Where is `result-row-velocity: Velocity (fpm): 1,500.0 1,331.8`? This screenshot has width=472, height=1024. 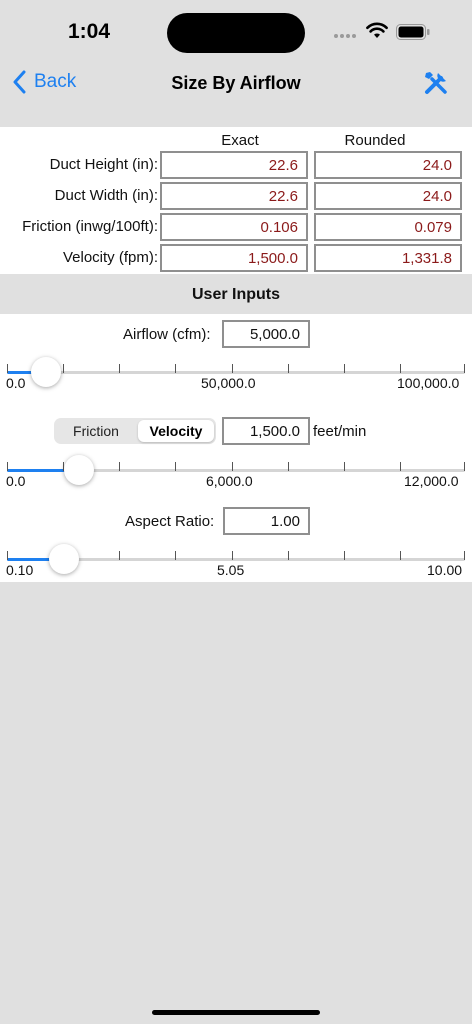 result-row-velocity: Velocity (fpm): 1,500.0 1,331.8 is located at coordinates (236, 258).